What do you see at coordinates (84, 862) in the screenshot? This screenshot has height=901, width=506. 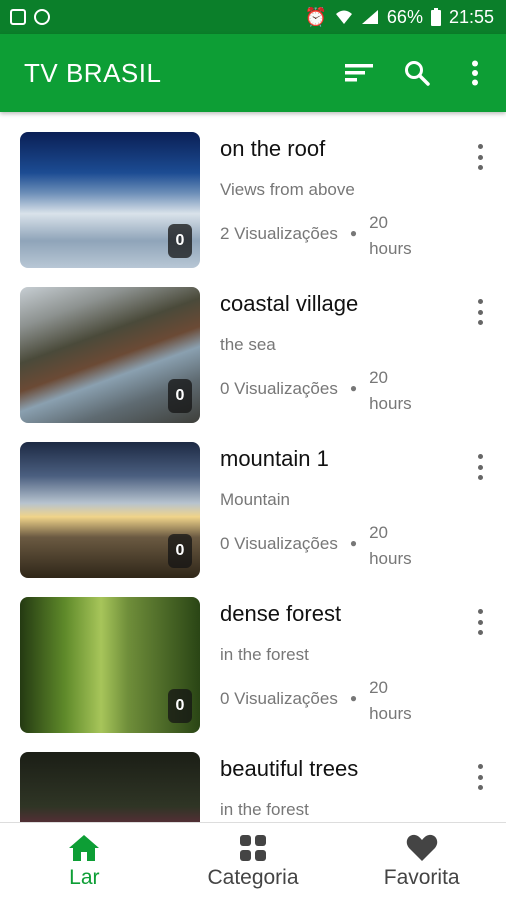 I see `nav-home: Lar` at bounding box center [84, 862].